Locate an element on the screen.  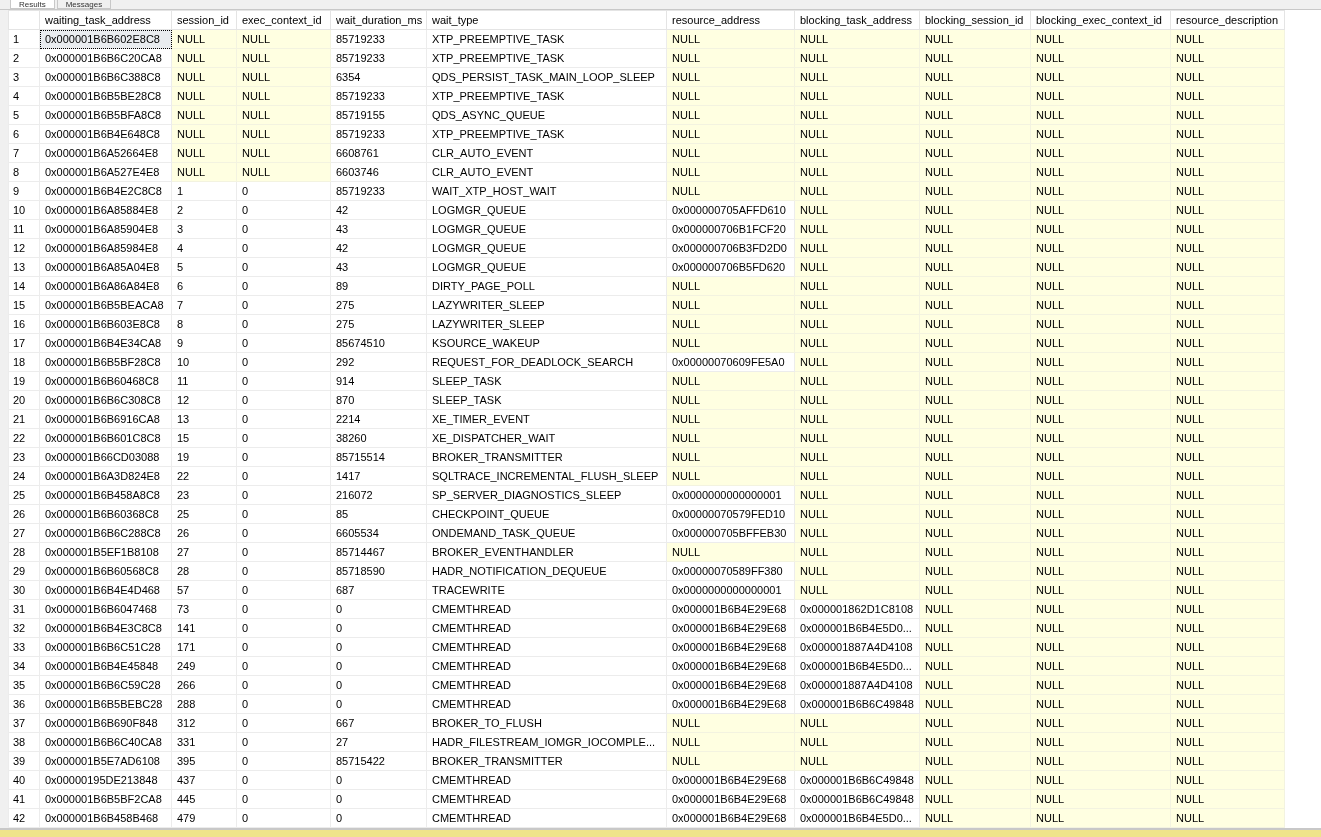
table-cell: 687 is located at coordinates (378, 590).